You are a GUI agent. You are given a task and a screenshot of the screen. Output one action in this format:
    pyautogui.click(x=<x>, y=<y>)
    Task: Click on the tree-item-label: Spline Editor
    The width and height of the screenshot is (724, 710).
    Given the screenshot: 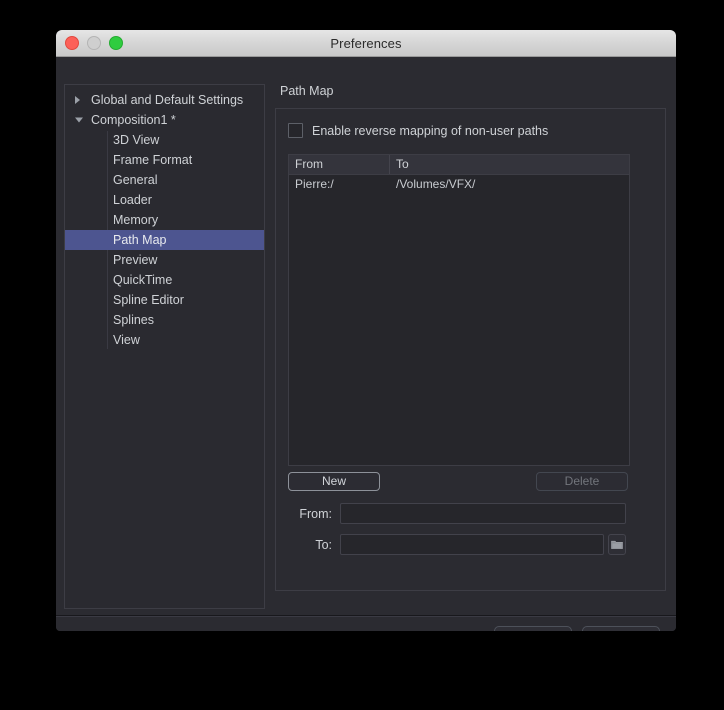 What is the action you would take?
    pyautogui.click(x=148, y=300)
    